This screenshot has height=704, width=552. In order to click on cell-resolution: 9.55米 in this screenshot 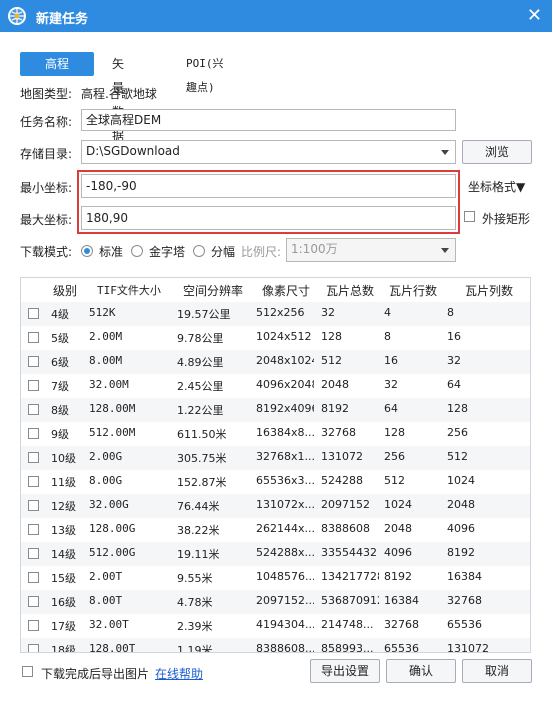, I will do `click(195, 578)`.